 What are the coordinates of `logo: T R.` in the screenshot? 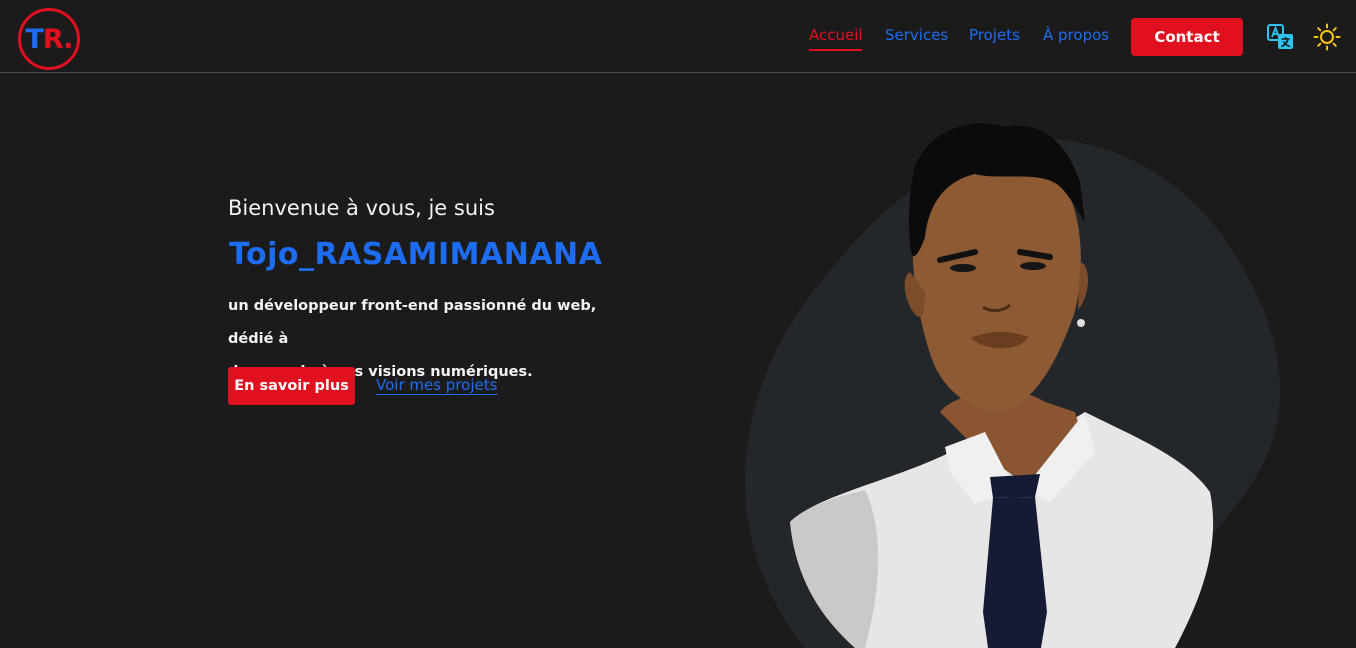 It's located at (49, 39).